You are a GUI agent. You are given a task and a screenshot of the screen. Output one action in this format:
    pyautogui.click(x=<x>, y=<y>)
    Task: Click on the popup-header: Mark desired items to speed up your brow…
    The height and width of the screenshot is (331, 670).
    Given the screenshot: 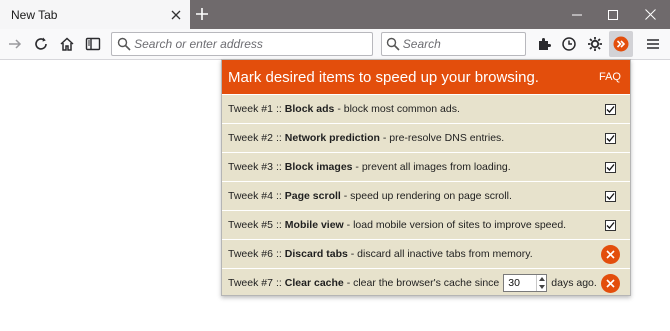 What is the action you would take?
    pyautogui.click(x=426, y=77)
    